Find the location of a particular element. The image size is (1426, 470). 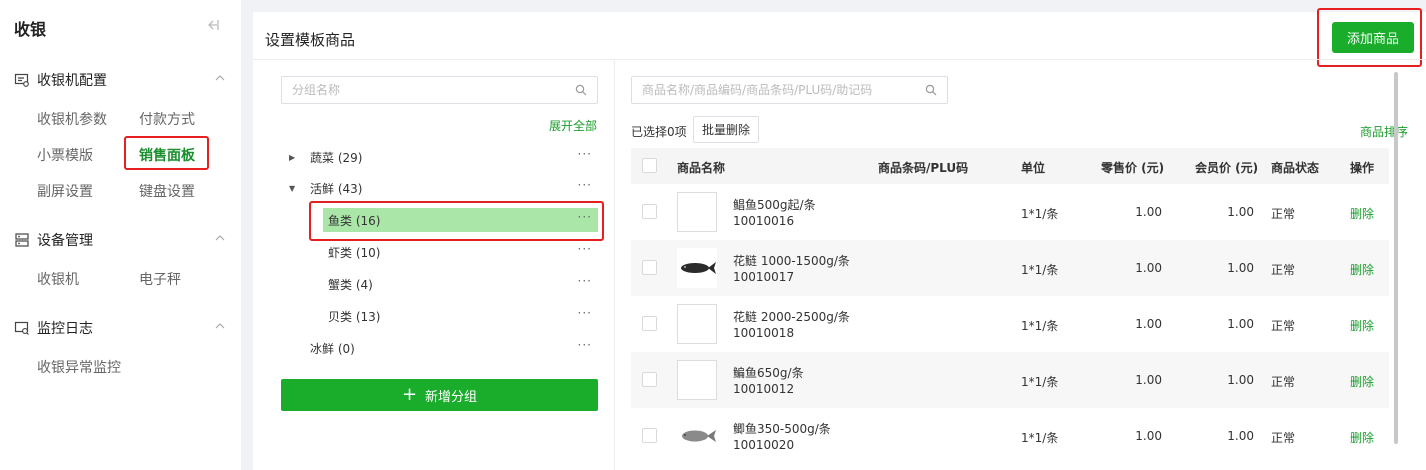

product-search-input is located at coordinates (774, 90).